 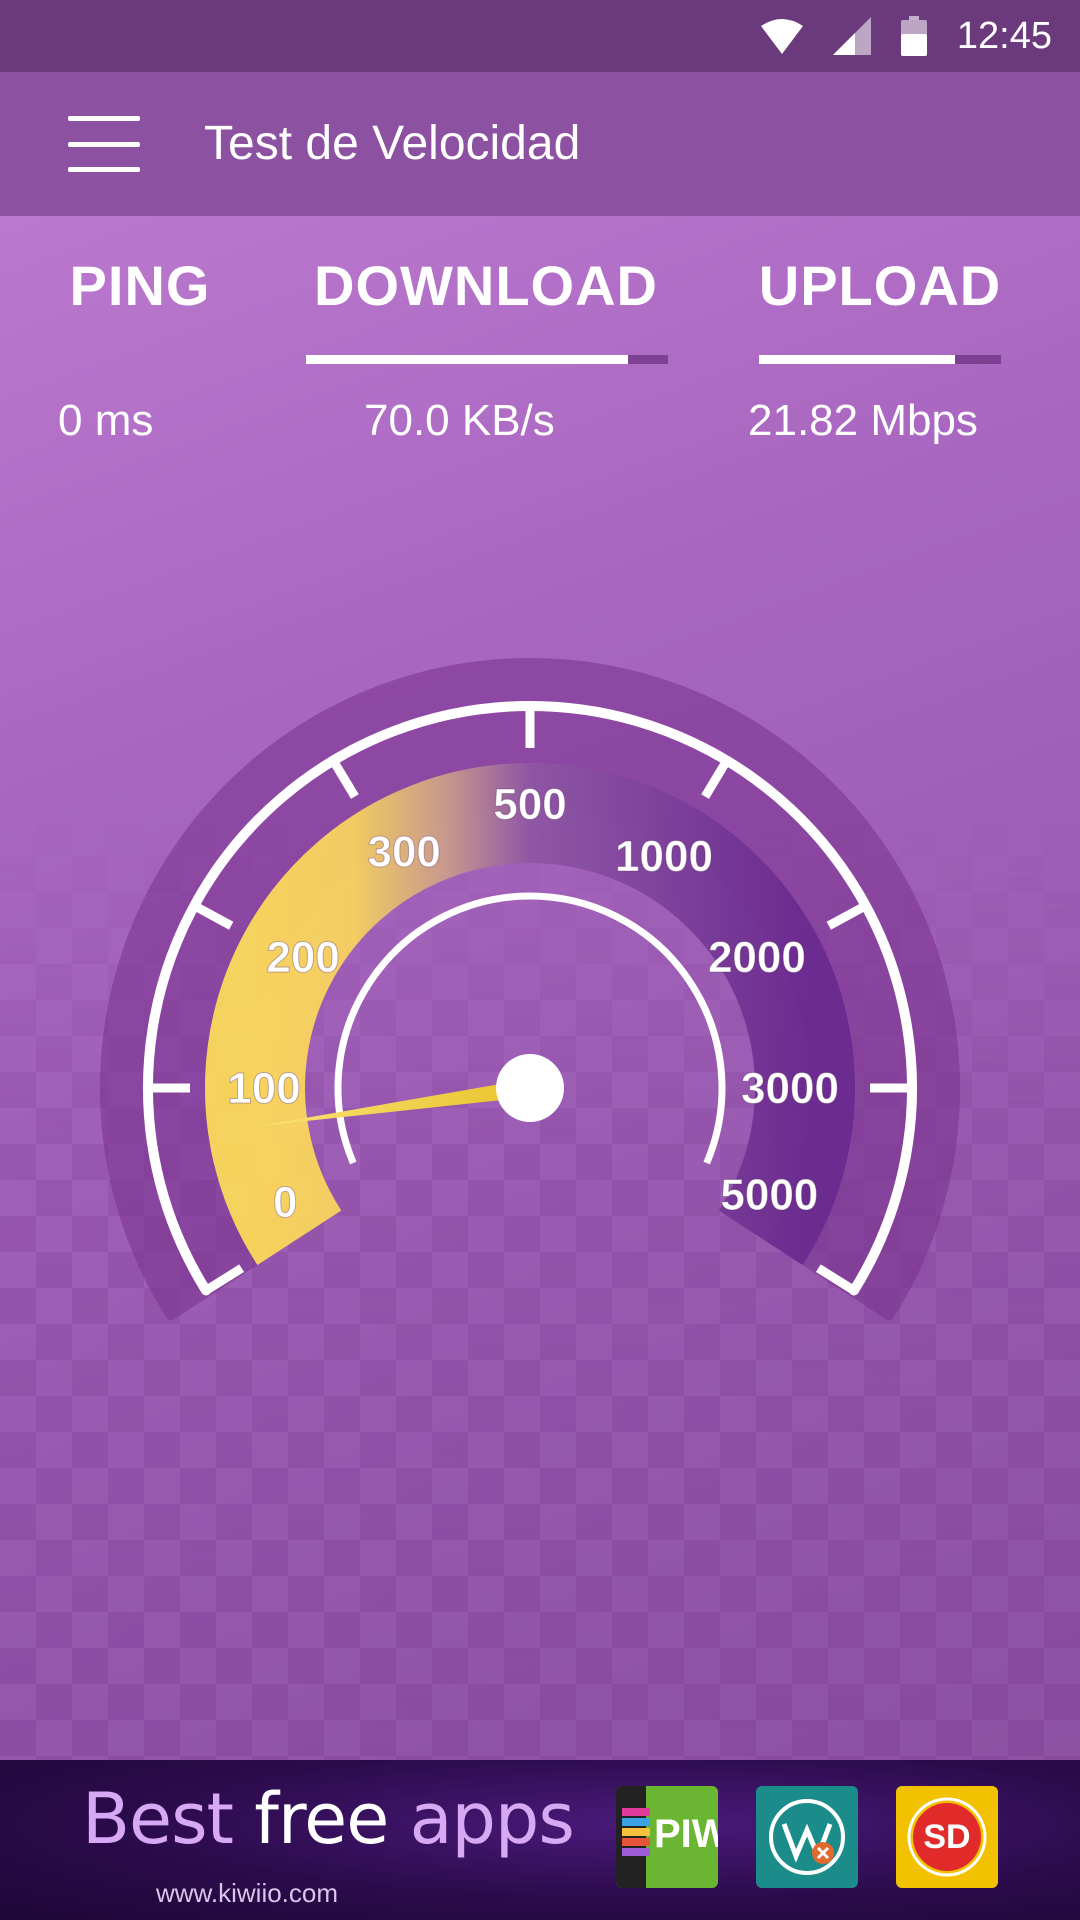 What do you see at coordinates (529, 804) in the screenshot?
I see `gauge-label-500: 500` at bounding box center [529, 804].